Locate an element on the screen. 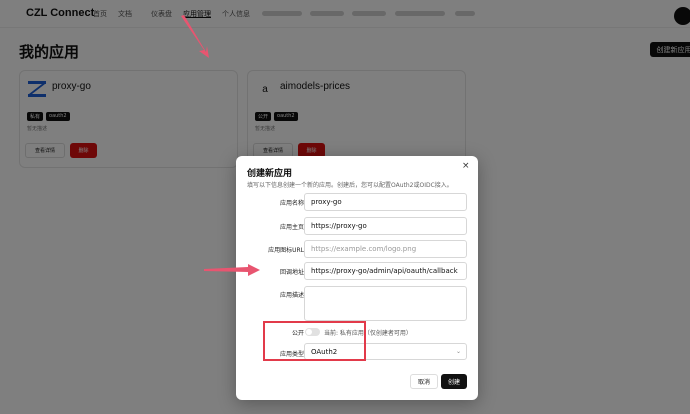 This screenshot has width=690, height=414. annotation-highlight-box is located at coordinates (314, 341).